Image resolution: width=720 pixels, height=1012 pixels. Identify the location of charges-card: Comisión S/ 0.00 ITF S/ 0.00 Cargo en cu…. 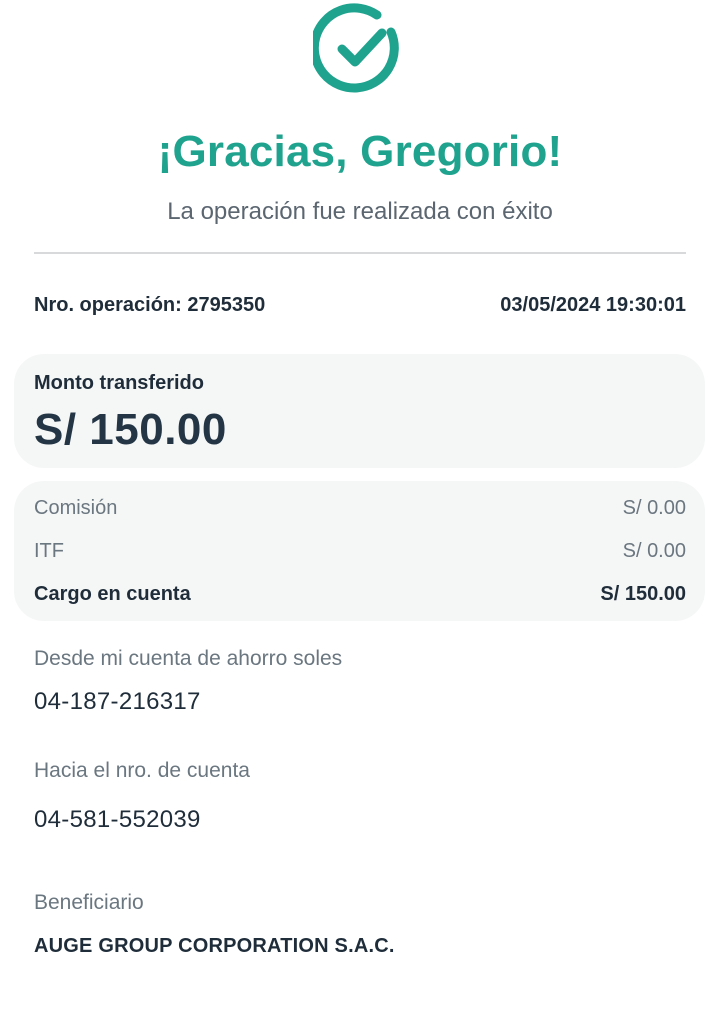
(359, 551).